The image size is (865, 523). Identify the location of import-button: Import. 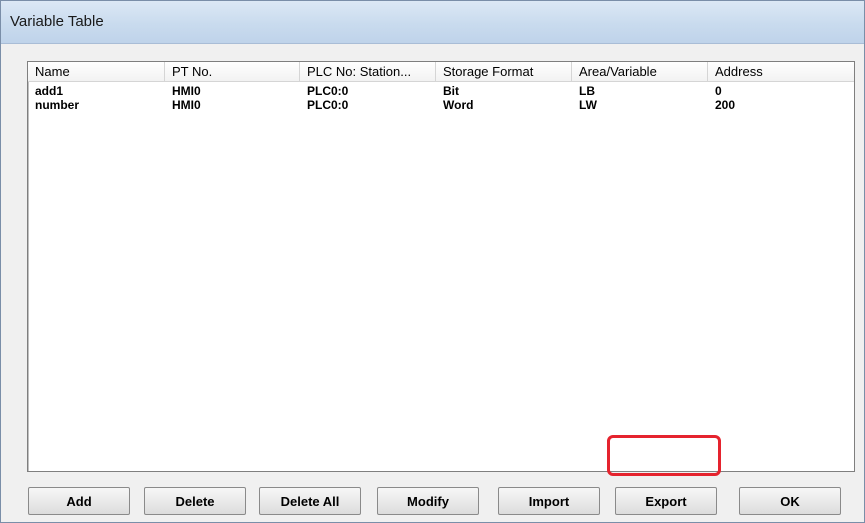
(549, 501).